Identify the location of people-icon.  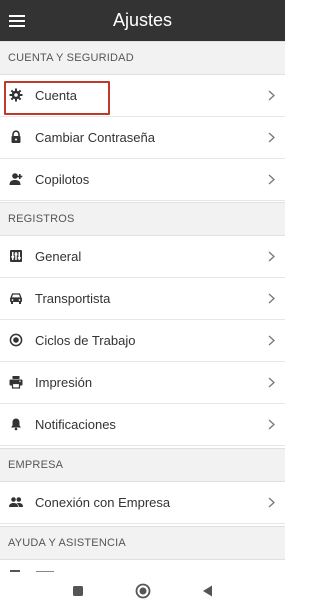
(16, 502).